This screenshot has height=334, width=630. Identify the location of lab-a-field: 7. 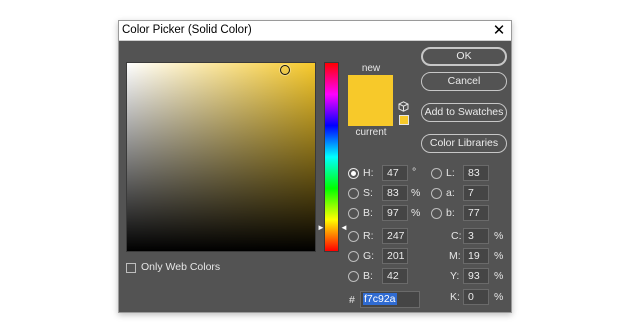
(476, 193).